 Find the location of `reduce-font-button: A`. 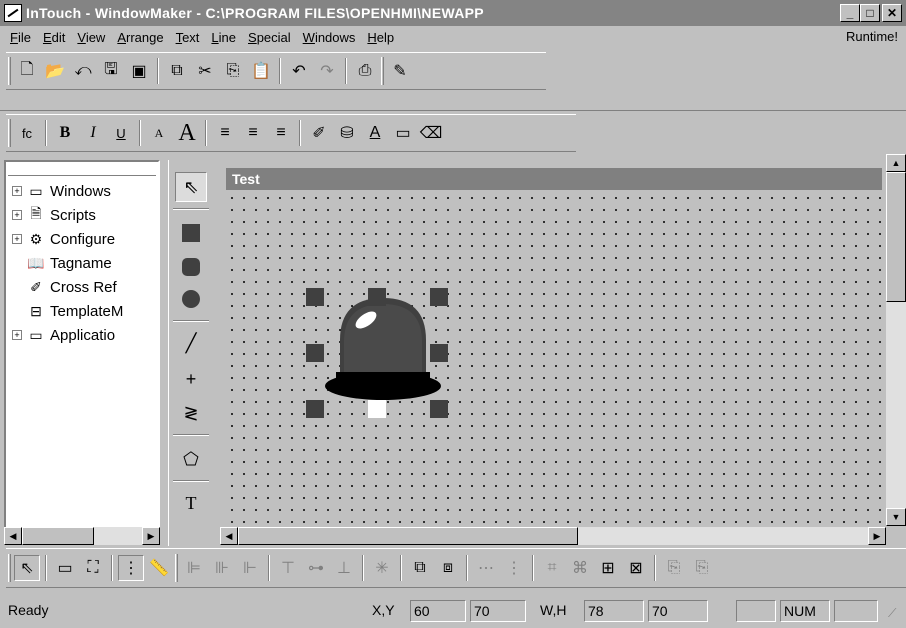

reduce-font-button: A is located at coordinates (159, 133).